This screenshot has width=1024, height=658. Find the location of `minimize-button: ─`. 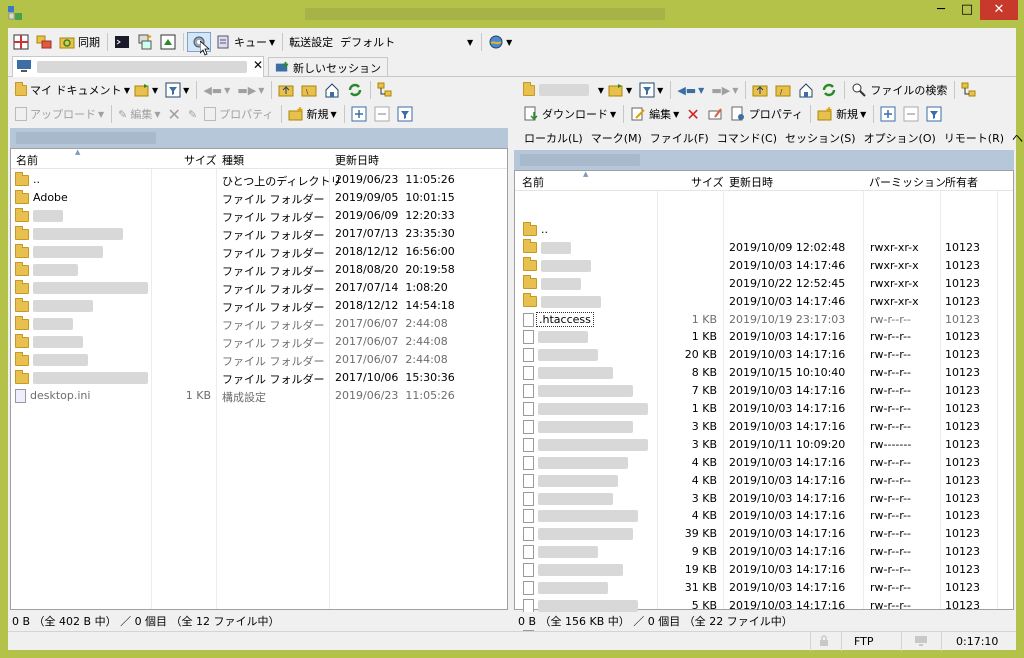

minimize-button: ─ is located at coordinates (941, 10).